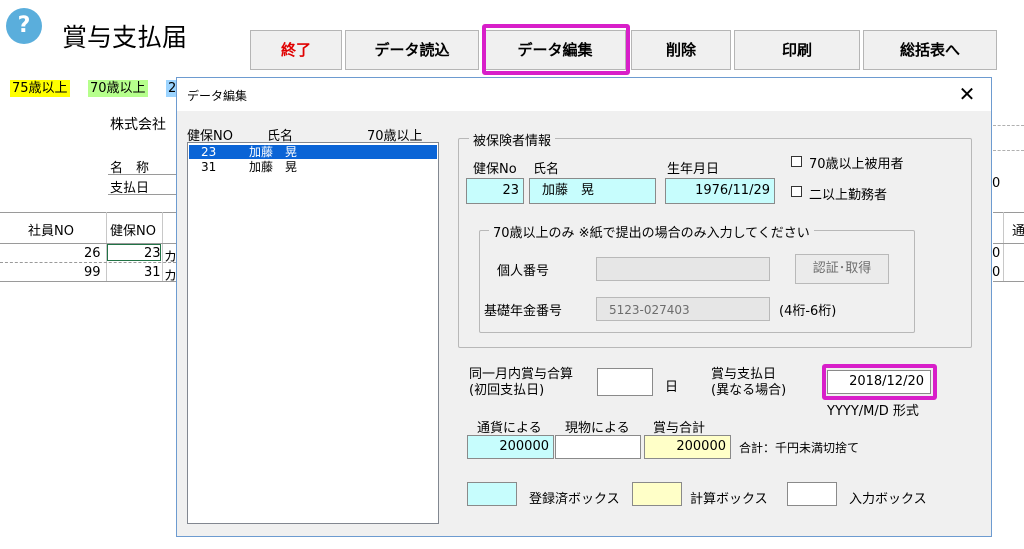  Describe the element at coordinates (873, 411) in the screenshot. I see `pay-date-format: YYYY/M/D 形式` at that location.